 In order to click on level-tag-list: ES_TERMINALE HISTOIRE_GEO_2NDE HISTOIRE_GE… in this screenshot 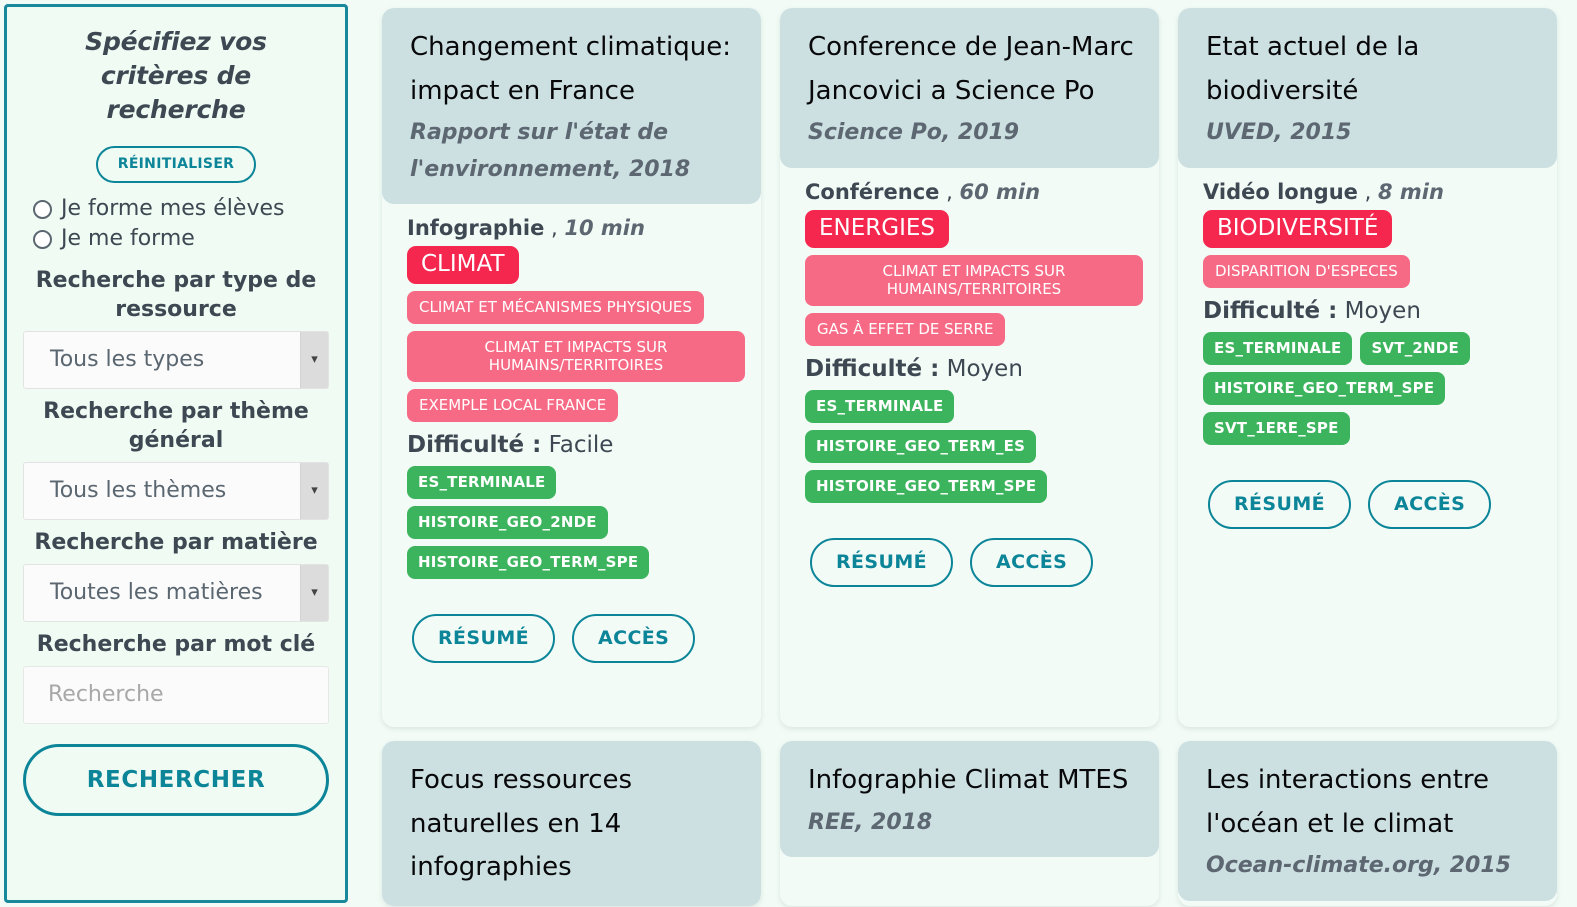, I will do `click(576, 525)`.